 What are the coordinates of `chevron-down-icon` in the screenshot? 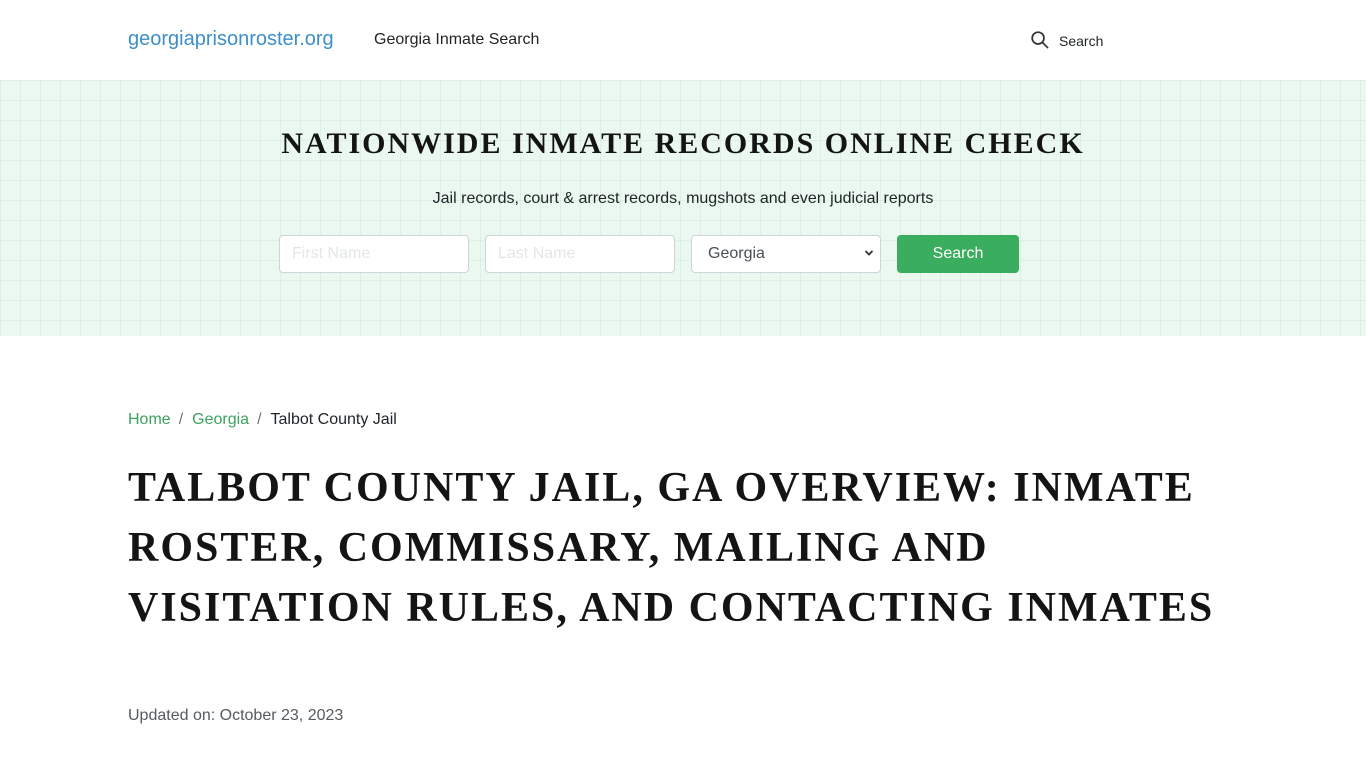 It's located at (869, 253).